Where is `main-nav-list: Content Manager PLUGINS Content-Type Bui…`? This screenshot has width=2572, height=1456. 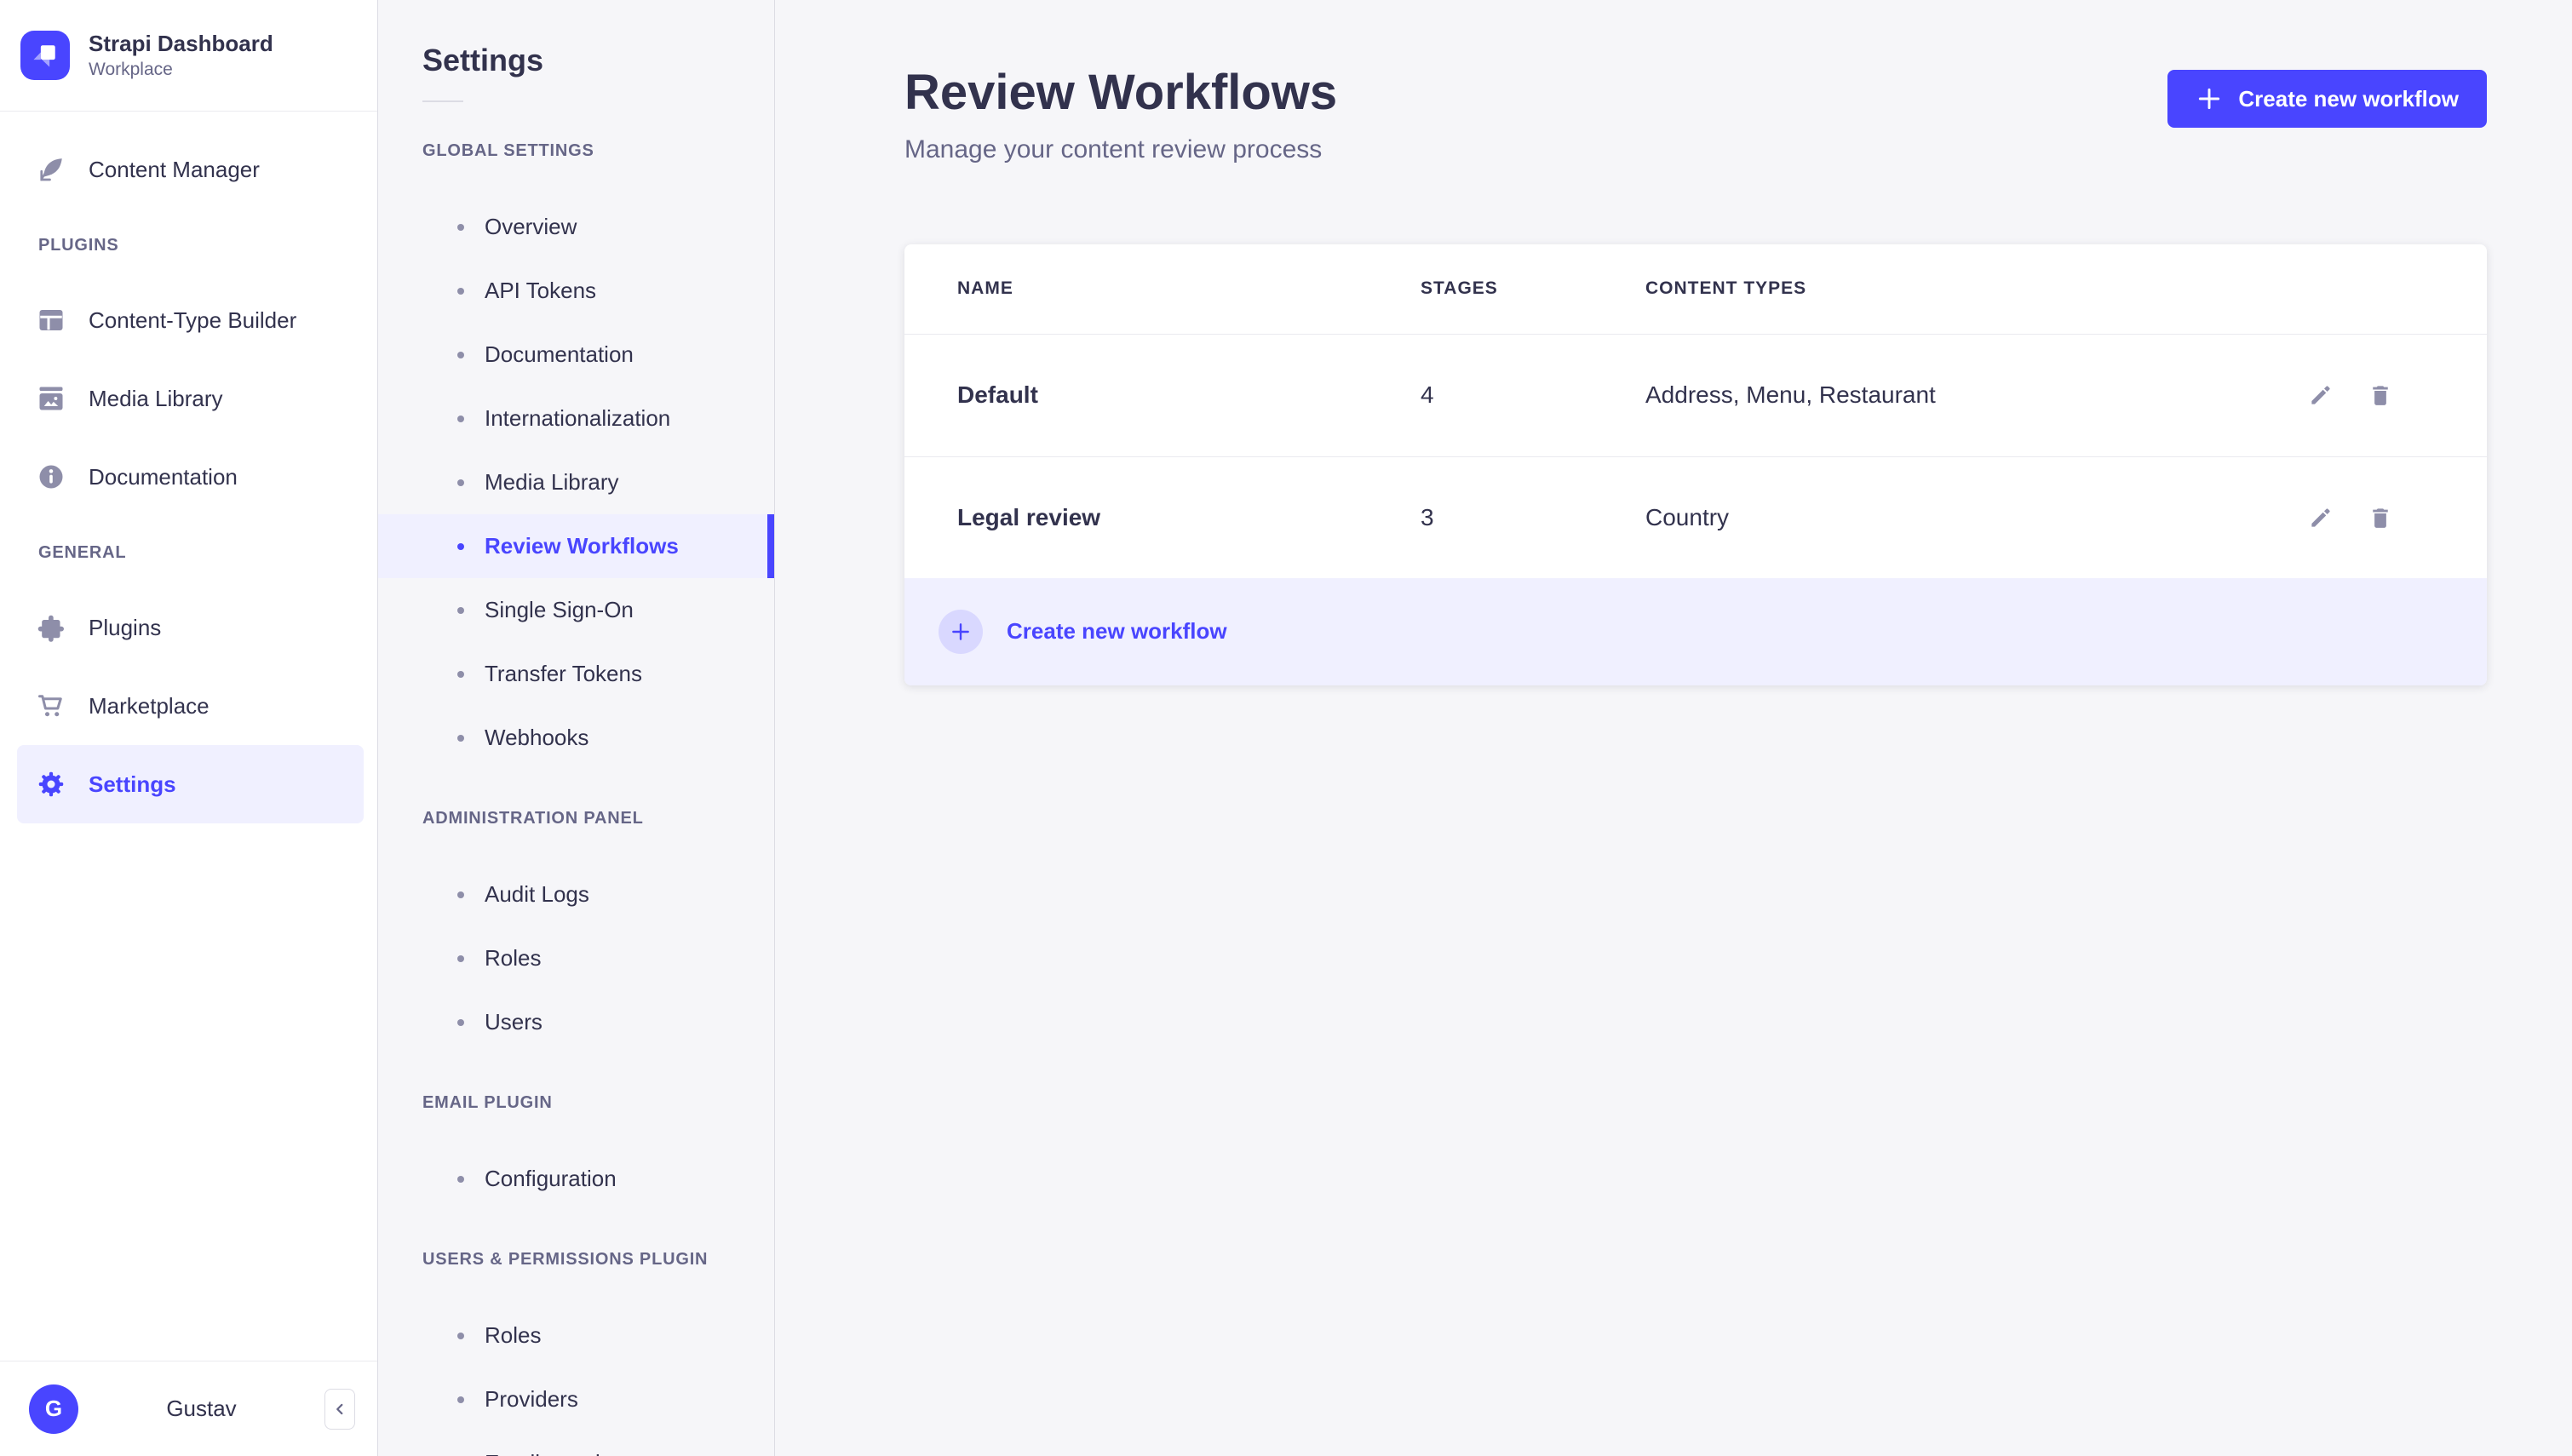 main-nav-list: Content Manager PLUGINS Content-Type Bui… is located at coordinates (188, 736).